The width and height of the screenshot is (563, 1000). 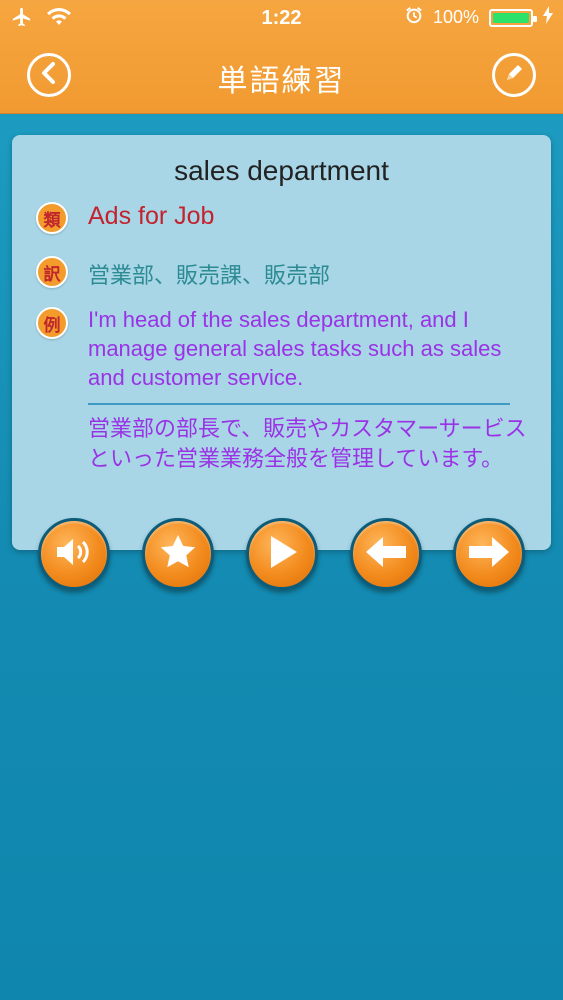 What do you see at coordinates (548, 17) in the screenshot?
I see `charging-icon` at bounding box center [548, 17].